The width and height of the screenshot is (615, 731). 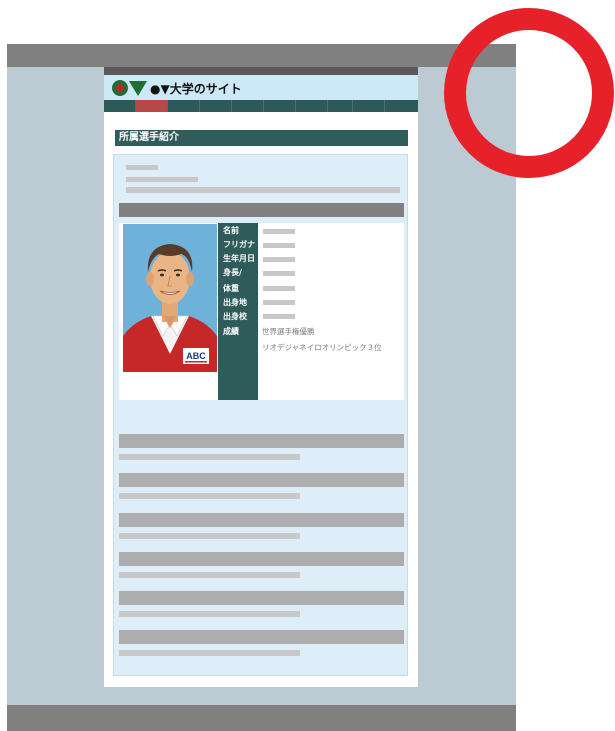 What do you see at coordinates (261, 138) in the screenshot?
I see `section-title: 所属選手紹介` at bounding box center [261, 138].